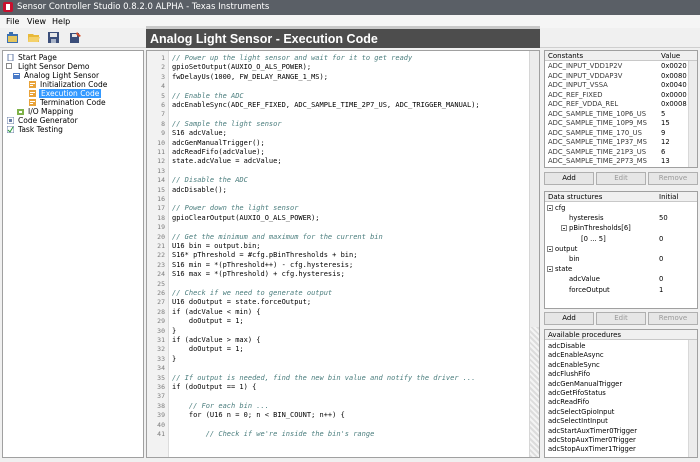  Describe the element at coordinates (621, 104) in the screenshot. I see `constants-row: ADC_REF_VDDA_REL 0x0008` at that location.